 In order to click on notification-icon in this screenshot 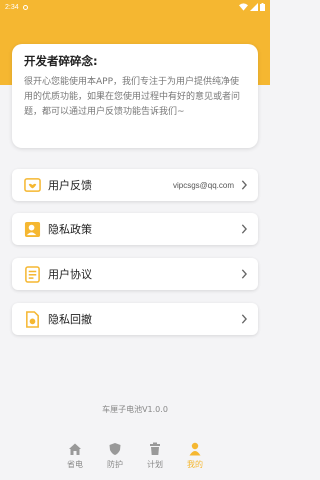, I will do `click(25, 7)`.